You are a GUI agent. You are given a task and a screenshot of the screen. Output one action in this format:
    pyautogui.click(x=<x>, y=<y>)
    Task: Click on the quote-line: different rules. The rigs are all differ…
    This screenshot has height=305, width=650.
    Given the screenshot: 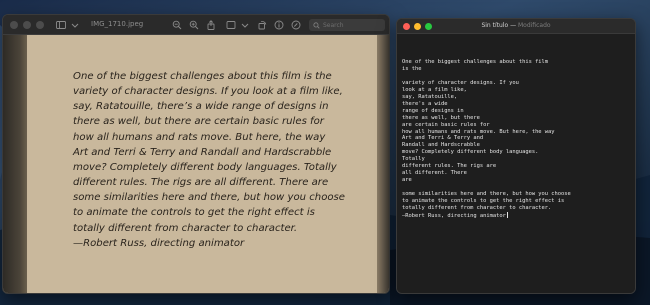 What is the action you would take?
    pyautogui.click(x=201, y=183)
    